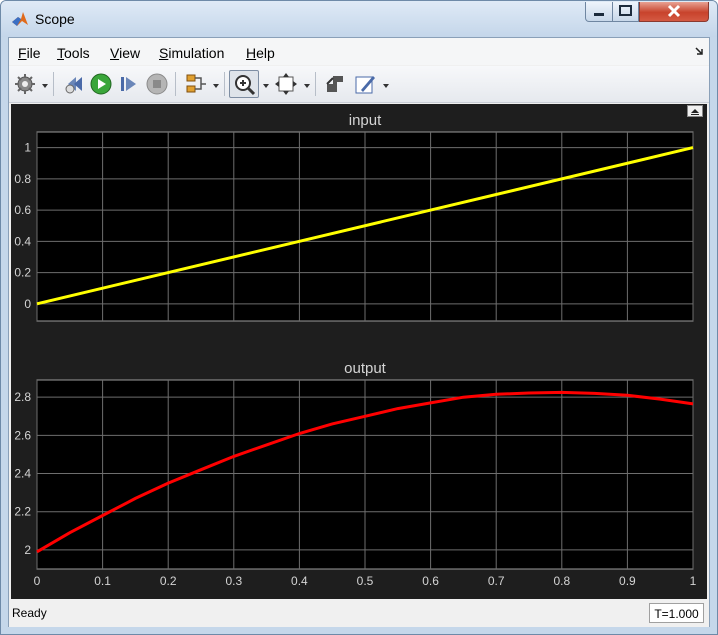 This screenshot has width=718, height=635. Describe the element at coordinates (22, 210) in the screenshot. I see `input-y-tick-label: 0.6` at that location.